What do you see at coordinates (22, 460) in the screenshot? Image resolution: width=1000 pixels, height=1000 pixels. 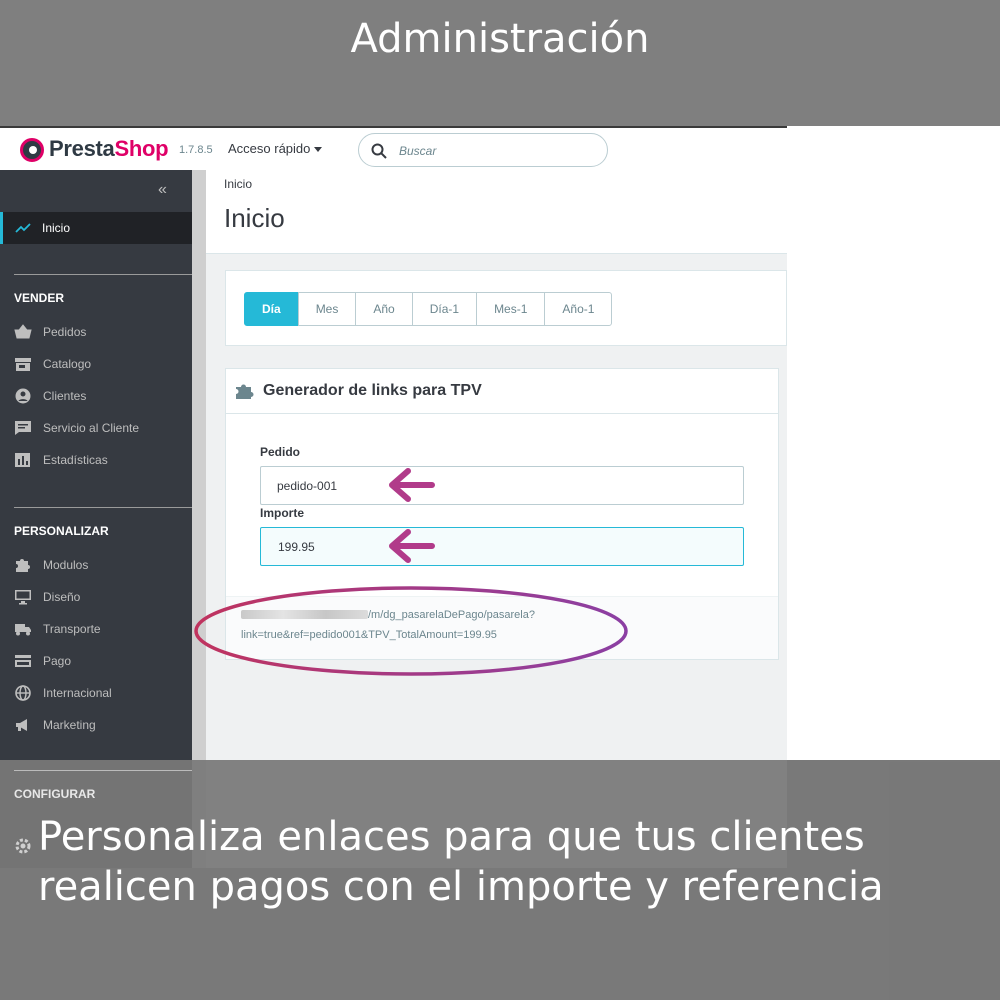 I see `bar-chart-icon` at bounding box center [22, 460].